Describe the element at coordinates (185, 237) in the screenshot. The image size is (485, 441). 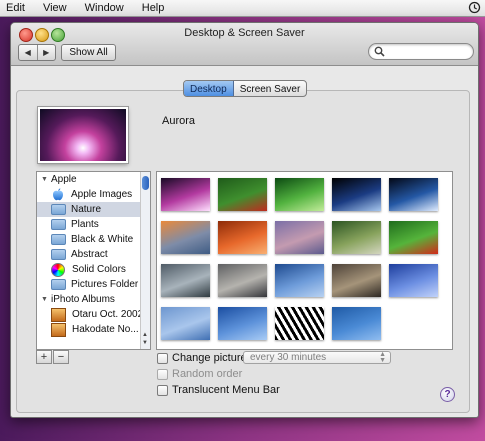
I see `wallpaper-thumbnail-sunset-clouds` at that location.